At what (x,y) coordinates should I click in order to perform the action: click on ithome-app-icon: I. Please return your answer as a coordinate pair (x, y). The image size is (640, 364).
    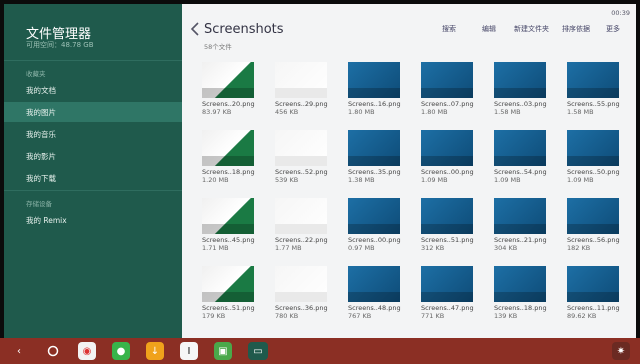
    Looking at the image, I should click on (189, 351).